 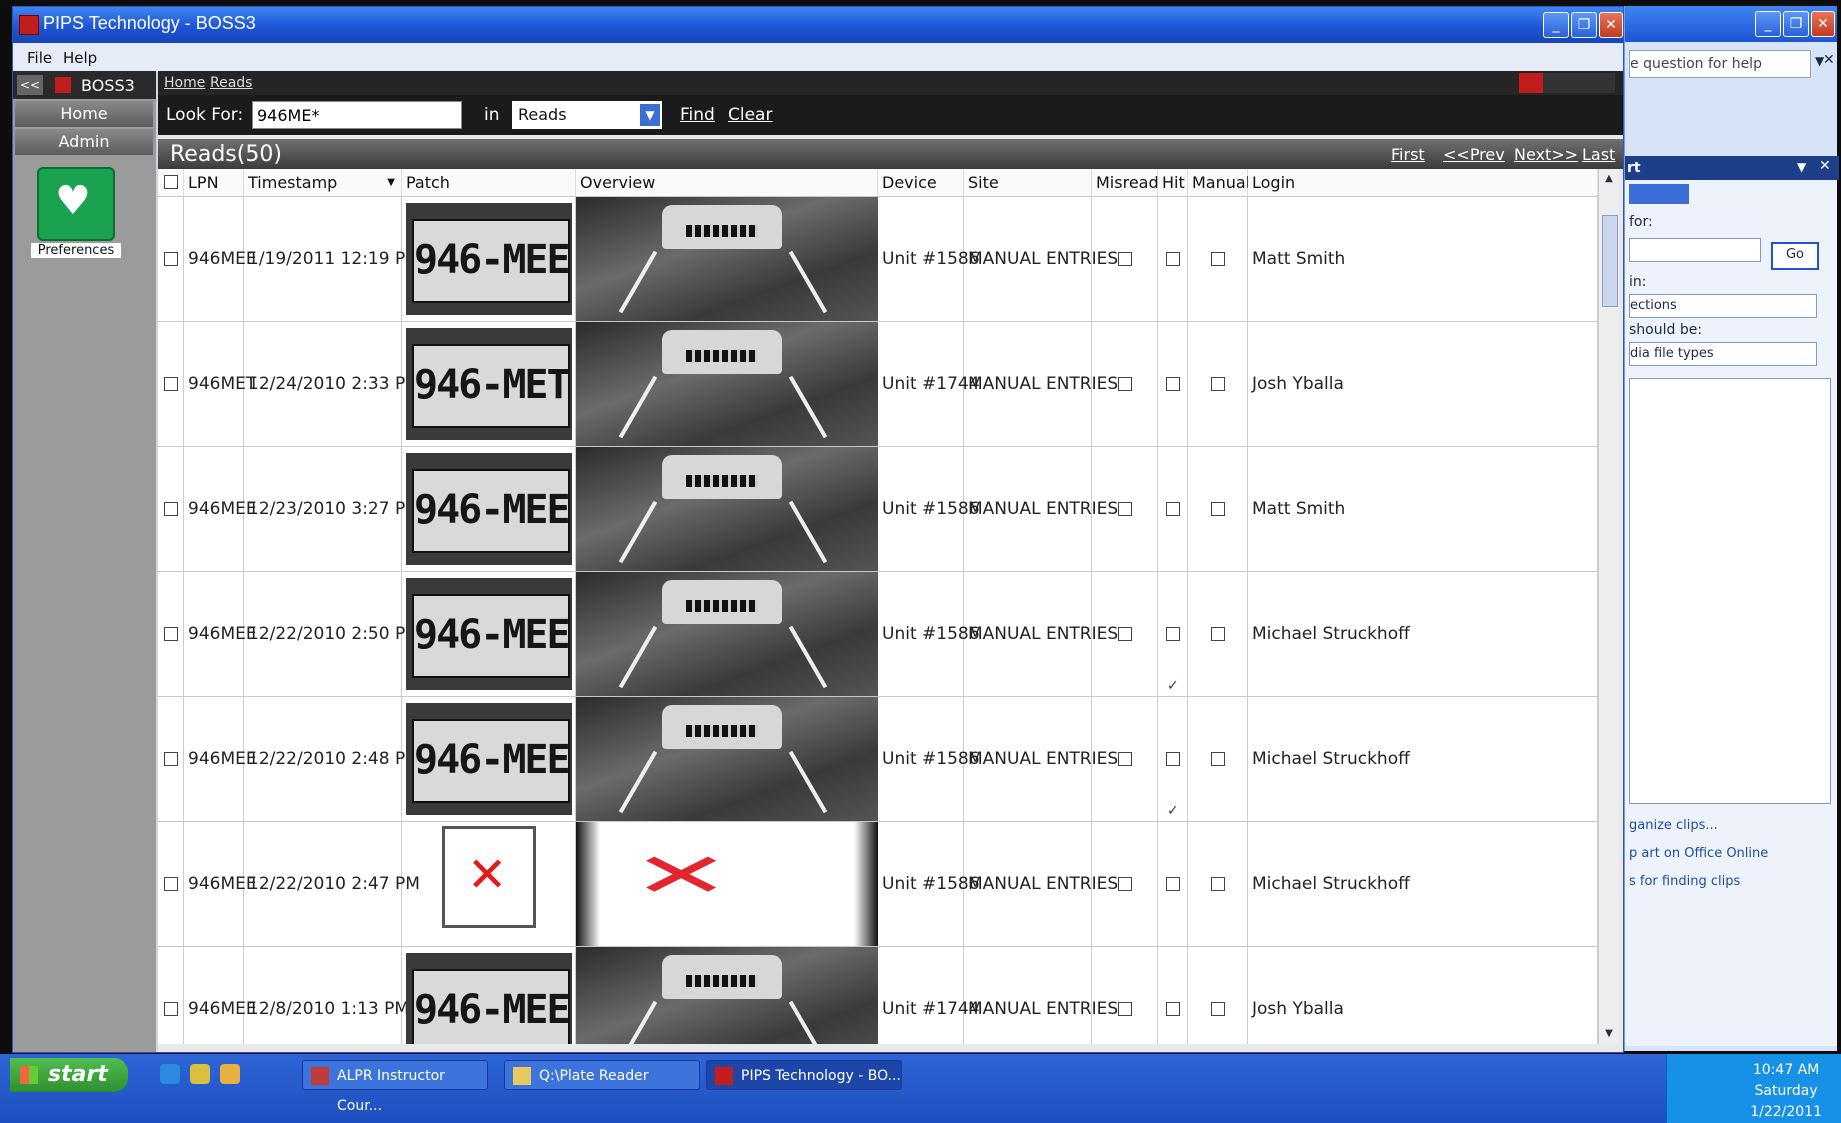 What do you see at coordinates (1423, 182) in the screenshot?
I see `col-login: Login` at bounding box center [1423, 182].